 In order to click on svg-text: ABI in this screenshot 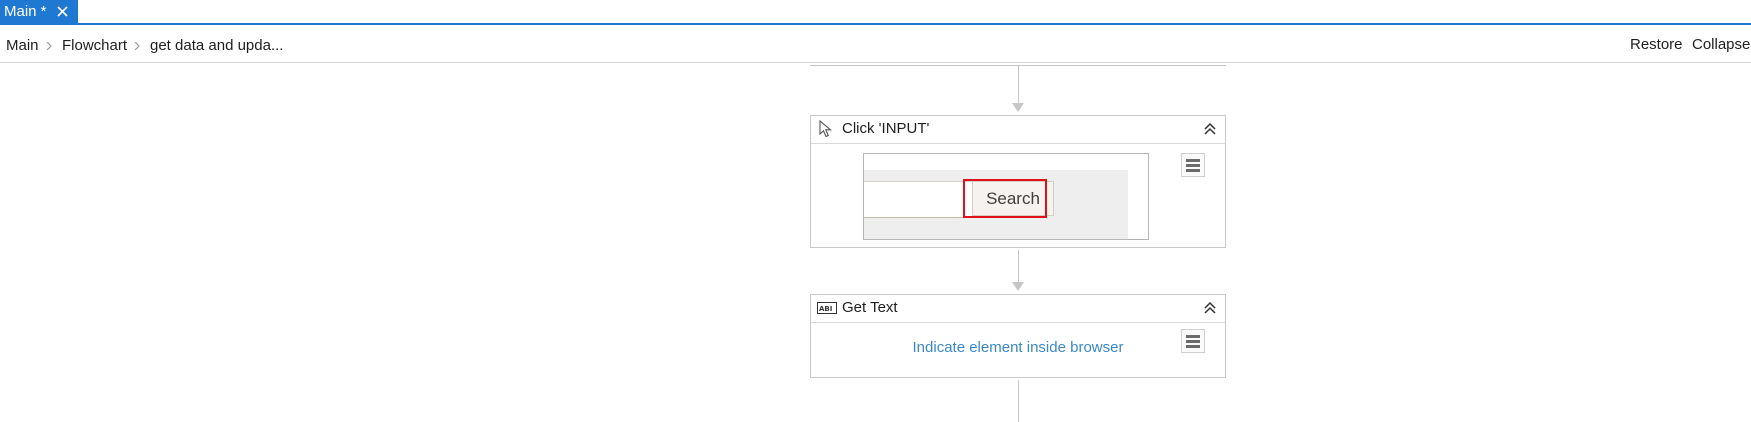, I will do `click(825, 309)`.